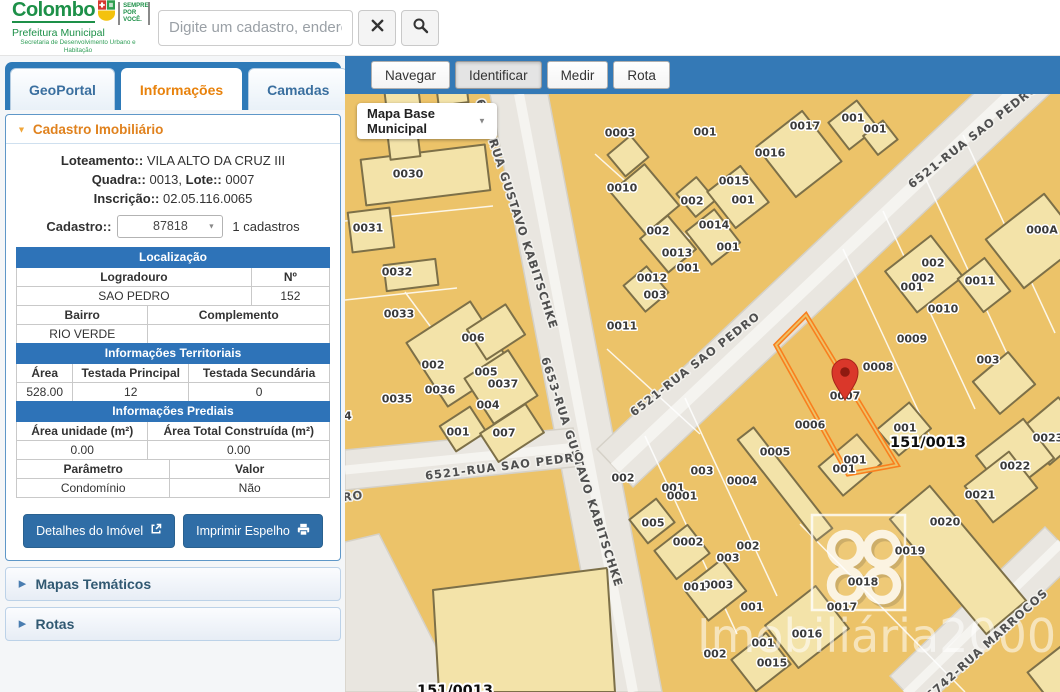 This screenshot has height=692, width=1060. I want to click on tool-rota-button: Rota, so click(641, 75).